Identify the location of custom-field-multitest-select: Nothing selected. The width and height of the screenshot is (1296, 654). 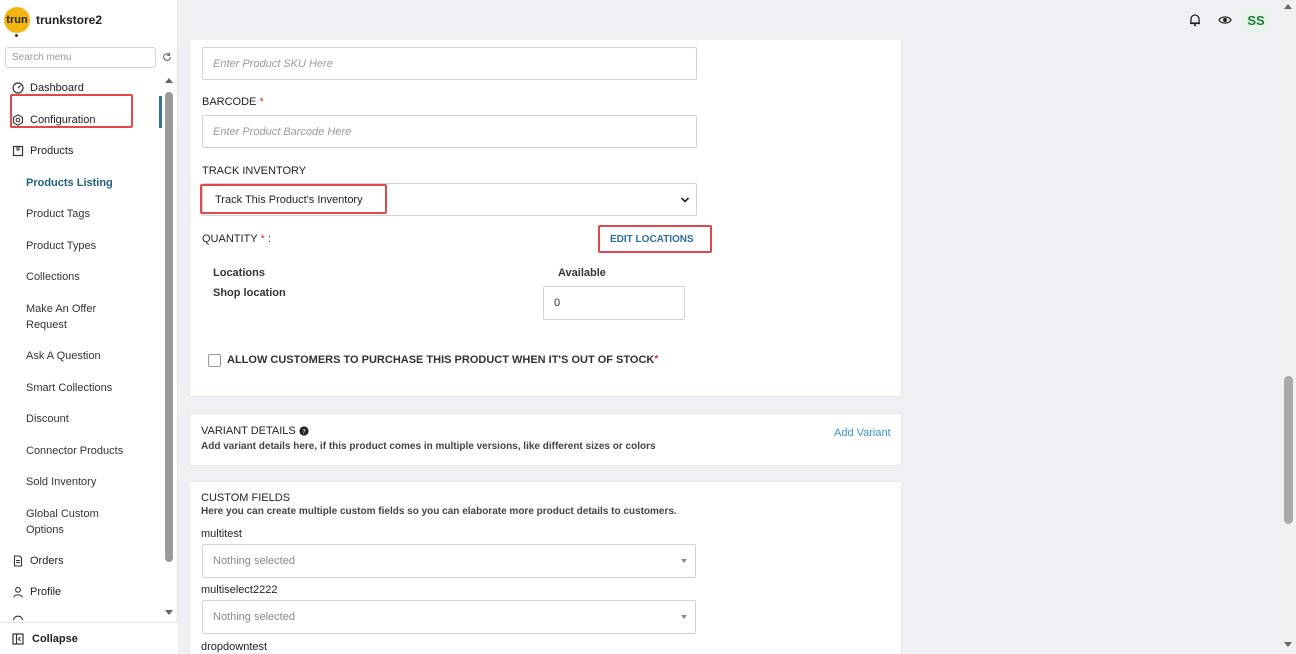
(449, 561).